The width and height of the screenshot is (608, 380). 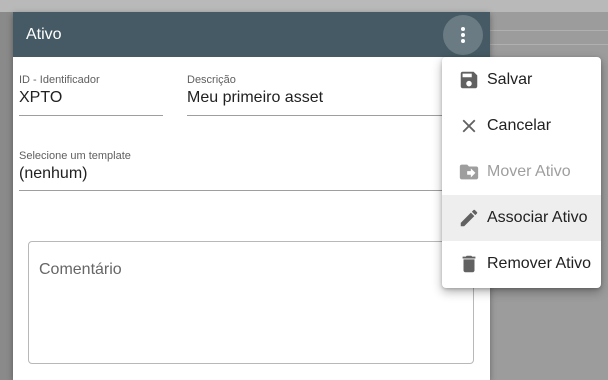 I want to click on menu-item-label: Salvar, so click(x=510, y=79).